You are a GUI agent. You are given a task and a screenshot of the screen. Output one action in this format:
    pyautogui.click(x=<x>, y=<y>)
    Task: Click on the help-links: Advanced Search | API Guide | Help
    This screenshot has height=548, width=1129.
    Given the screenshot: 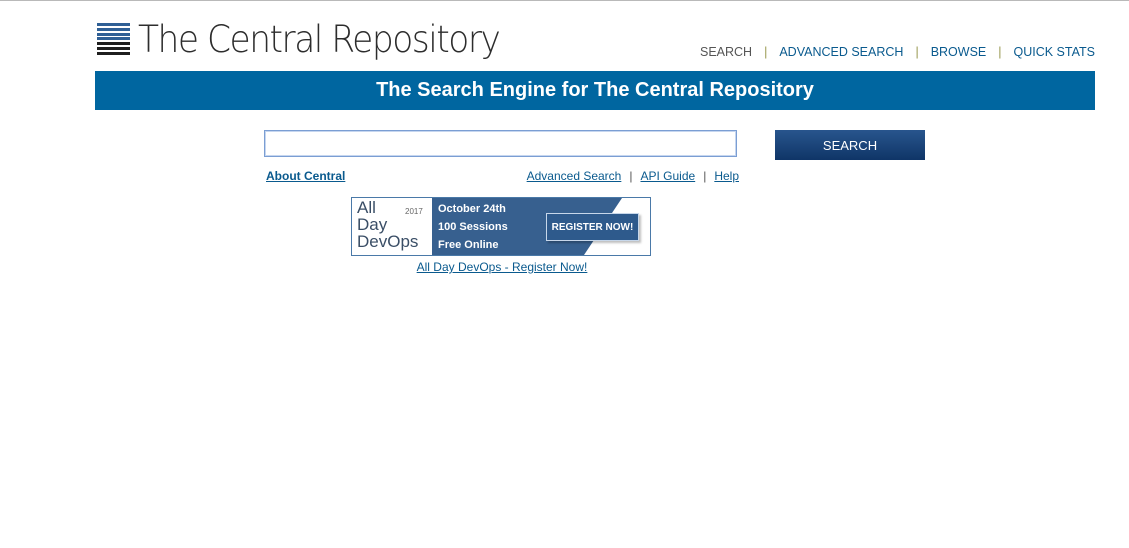 What is the action you would take?
    pyautogui.click(x=633, y=176)
    